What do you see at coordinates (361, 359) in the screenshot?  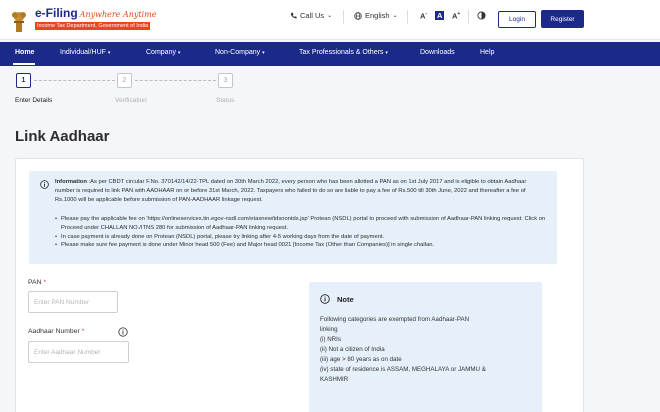 I see `note-line: (iii) age > 80 years as on date` at bounding box center [361, 359].